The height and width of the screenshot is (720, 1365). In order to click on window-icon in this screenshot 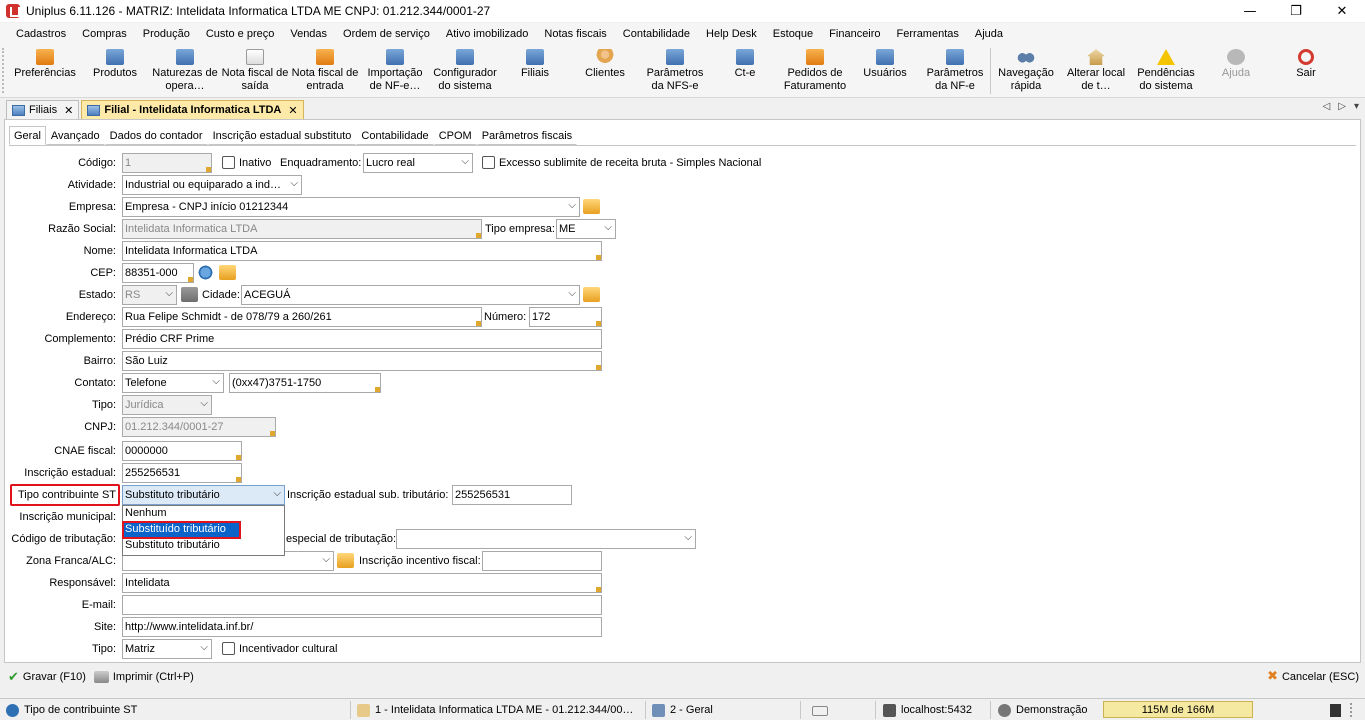, I will do `click(18, 110)`.